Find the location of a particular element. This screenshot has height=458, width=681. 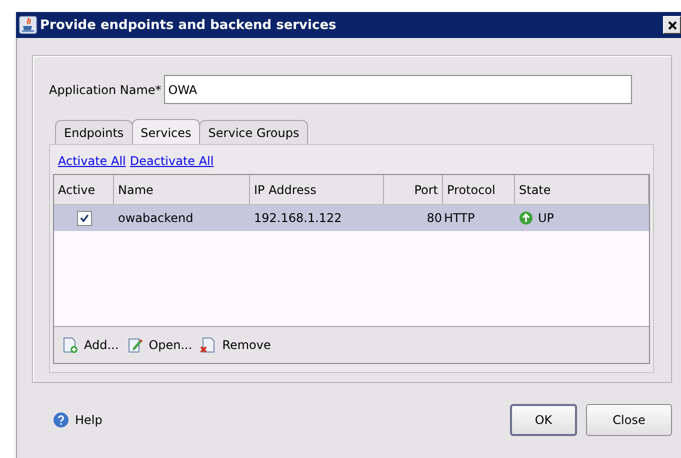

table-cell: 80 is located at coordinates (434, 218).